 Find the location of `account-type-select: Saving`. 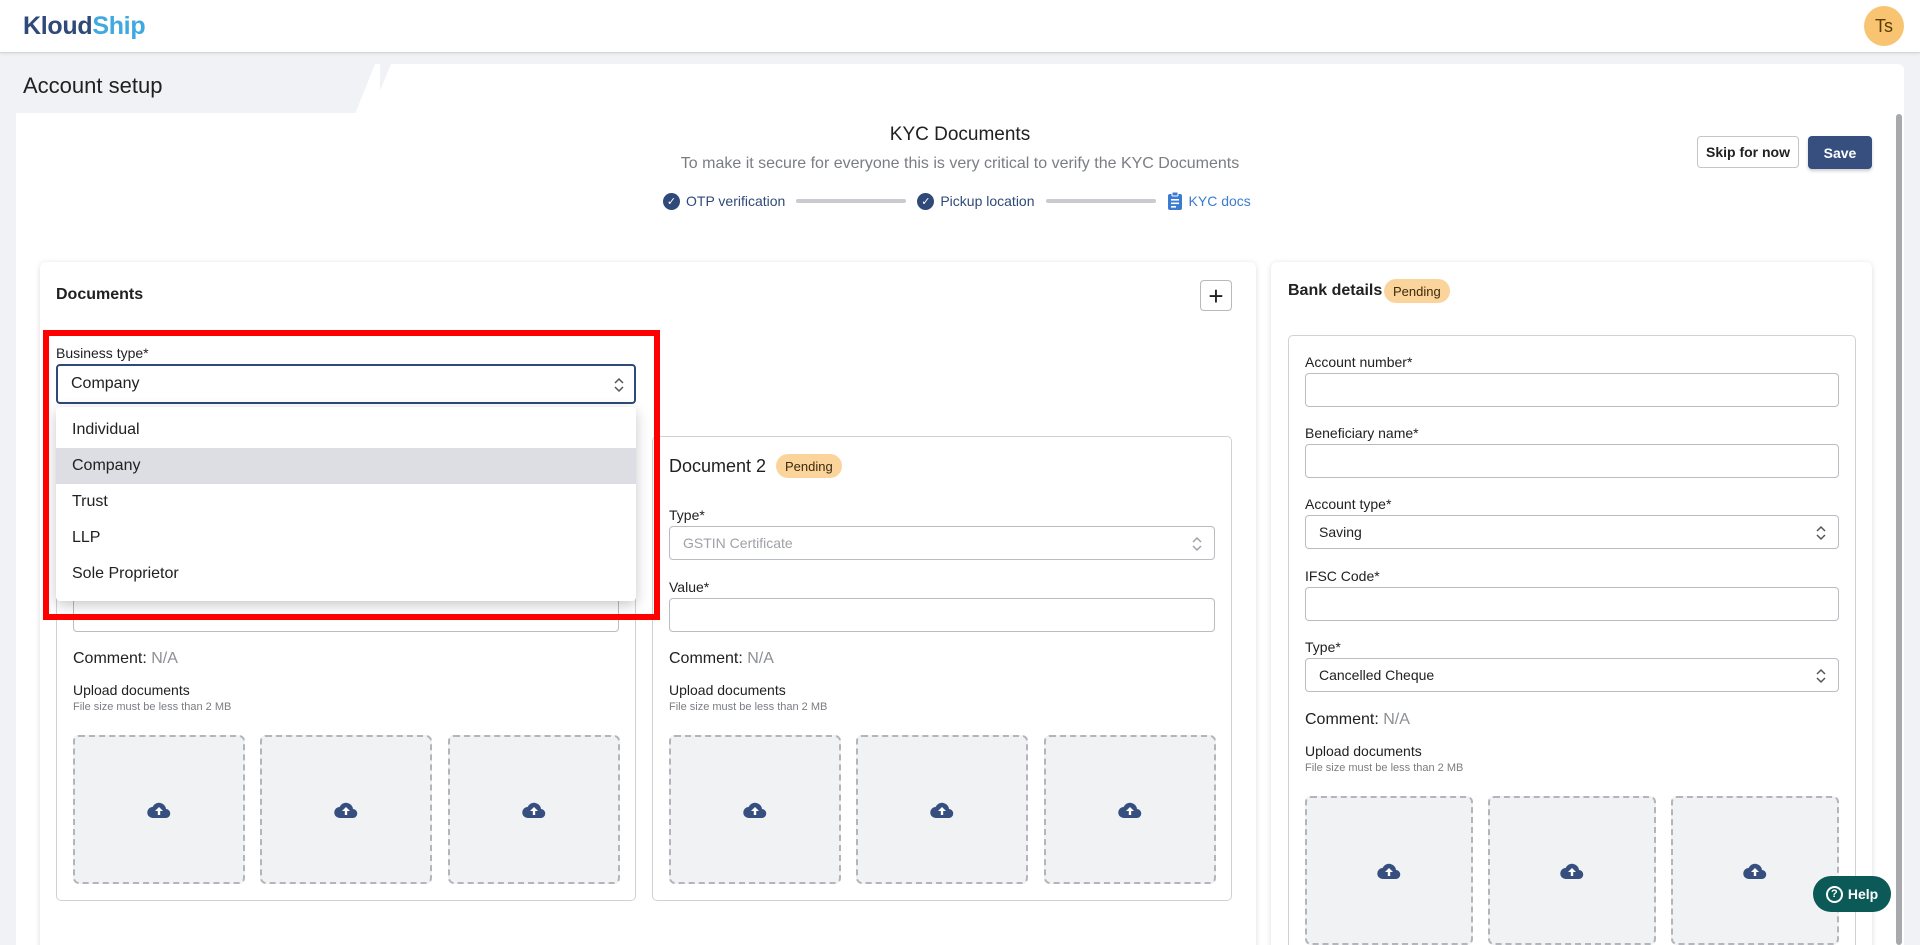

account-type-select: Saving is located at coordinates (1572, 532).